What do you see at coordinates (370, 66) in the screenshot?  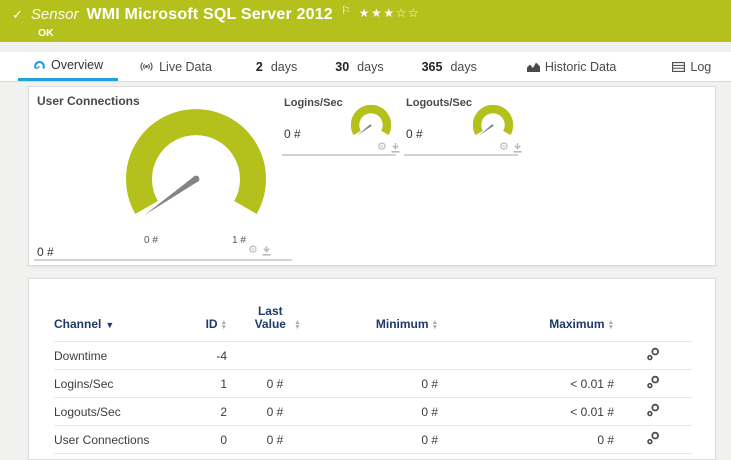 I see `tab-30-days-unit: days` at bounding box center [370, 66].